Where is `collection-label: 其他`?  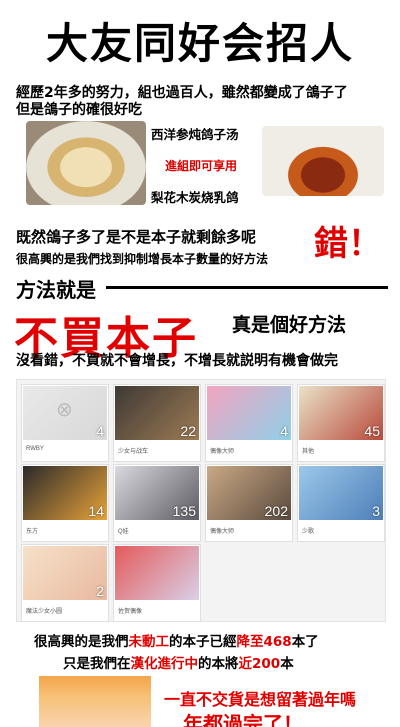 collection-label: 其他 is located at coordinates (308, 452).